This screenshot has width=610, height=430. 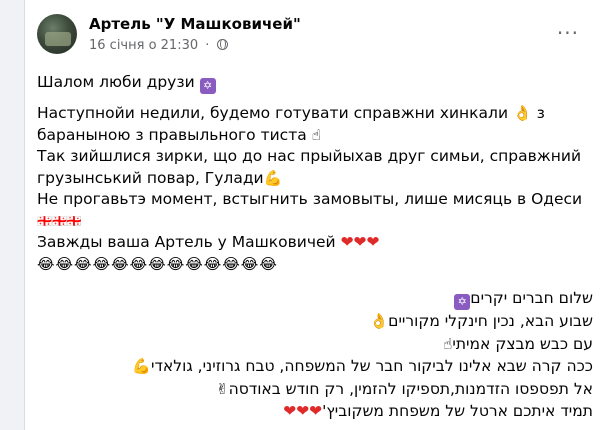 I want to click on text-line: грузынський повар, Гулади💪, so click(x=160, y=177).